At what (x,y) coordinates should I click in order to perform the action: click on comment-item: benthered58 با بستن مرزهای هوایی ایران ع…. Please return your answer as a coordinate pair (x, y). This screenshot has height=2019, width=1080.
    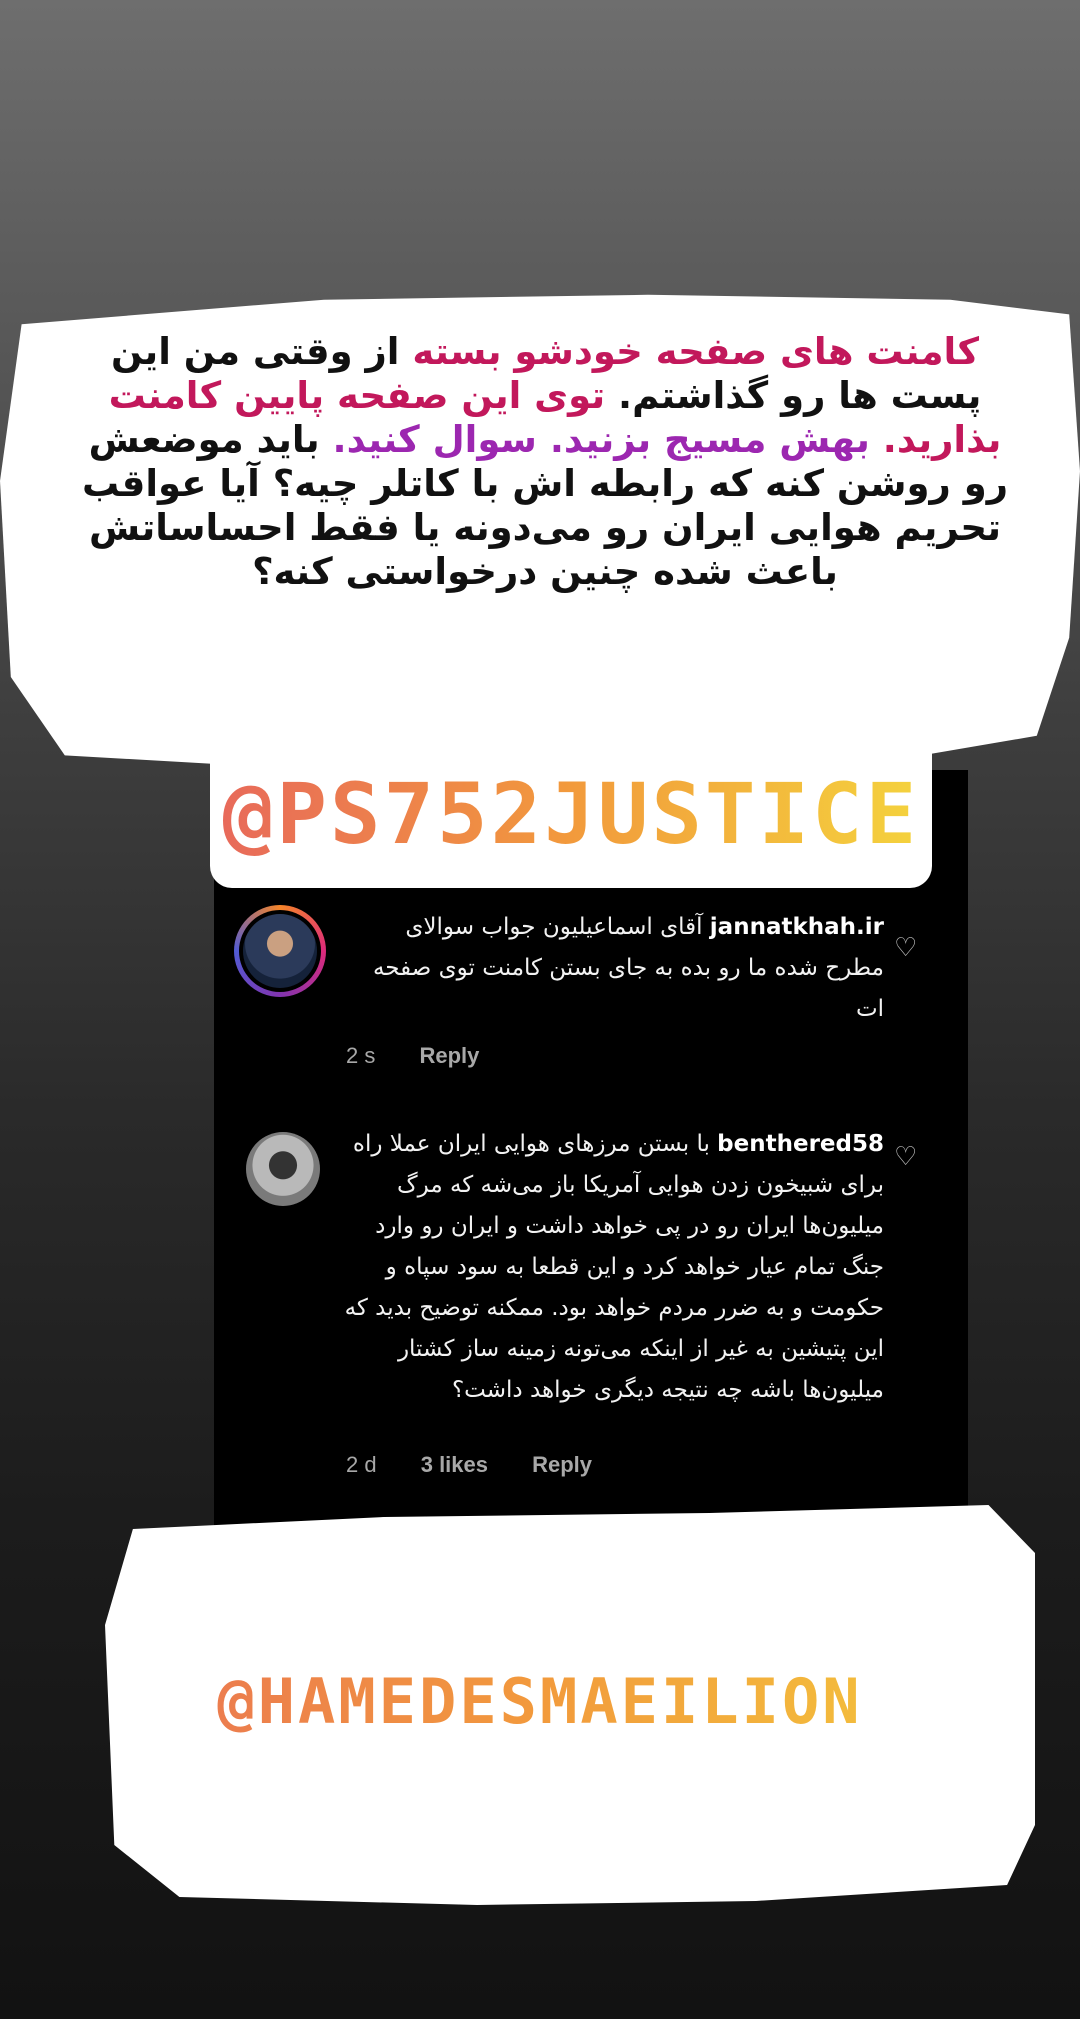
    Looking at the image, I should click on (591, 1307).